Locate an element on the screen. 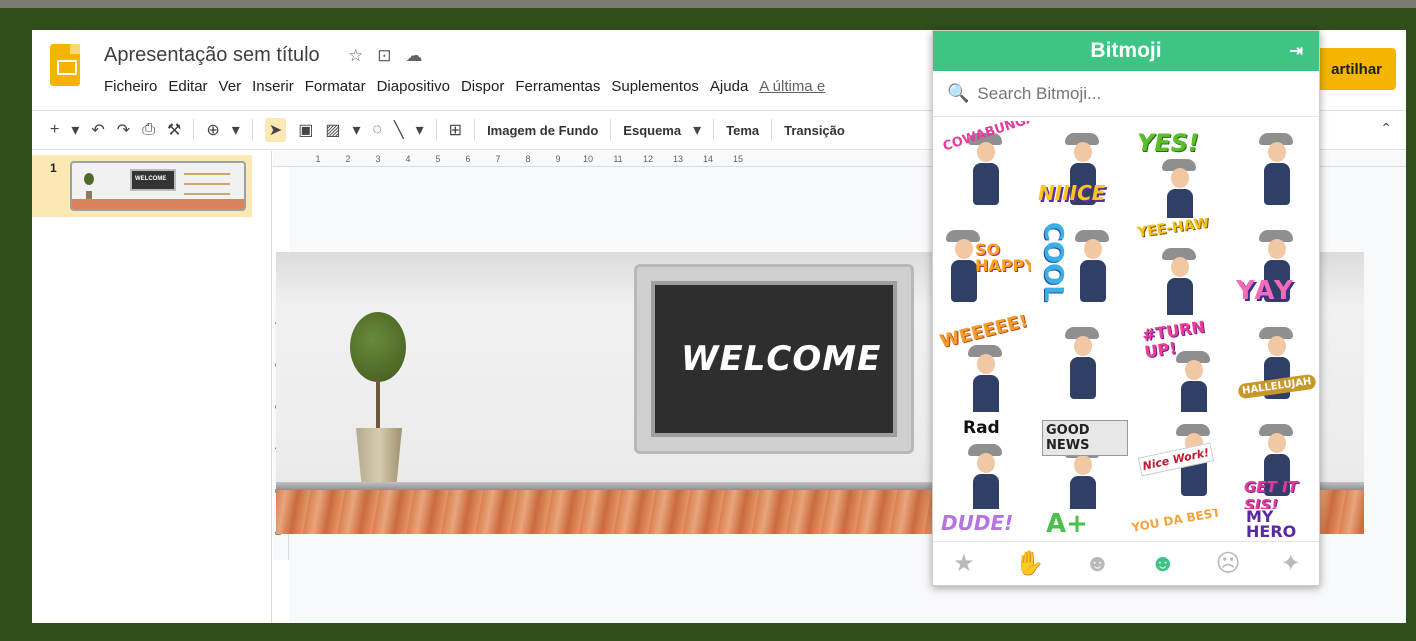 This screenshot has width=1416, height=641. cloud-status-icon: ☁ is located at coordinates (414, 56).